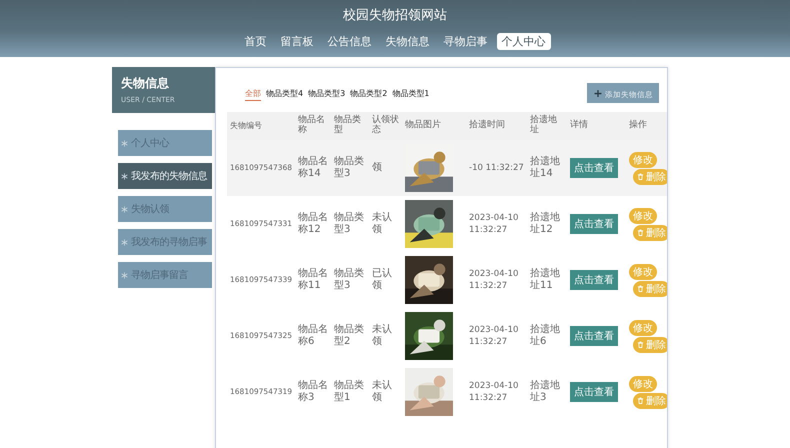  Describe the element at coordinates (349, 391) in the screenshot. I see `table-cell: 物品类型1` at that location.